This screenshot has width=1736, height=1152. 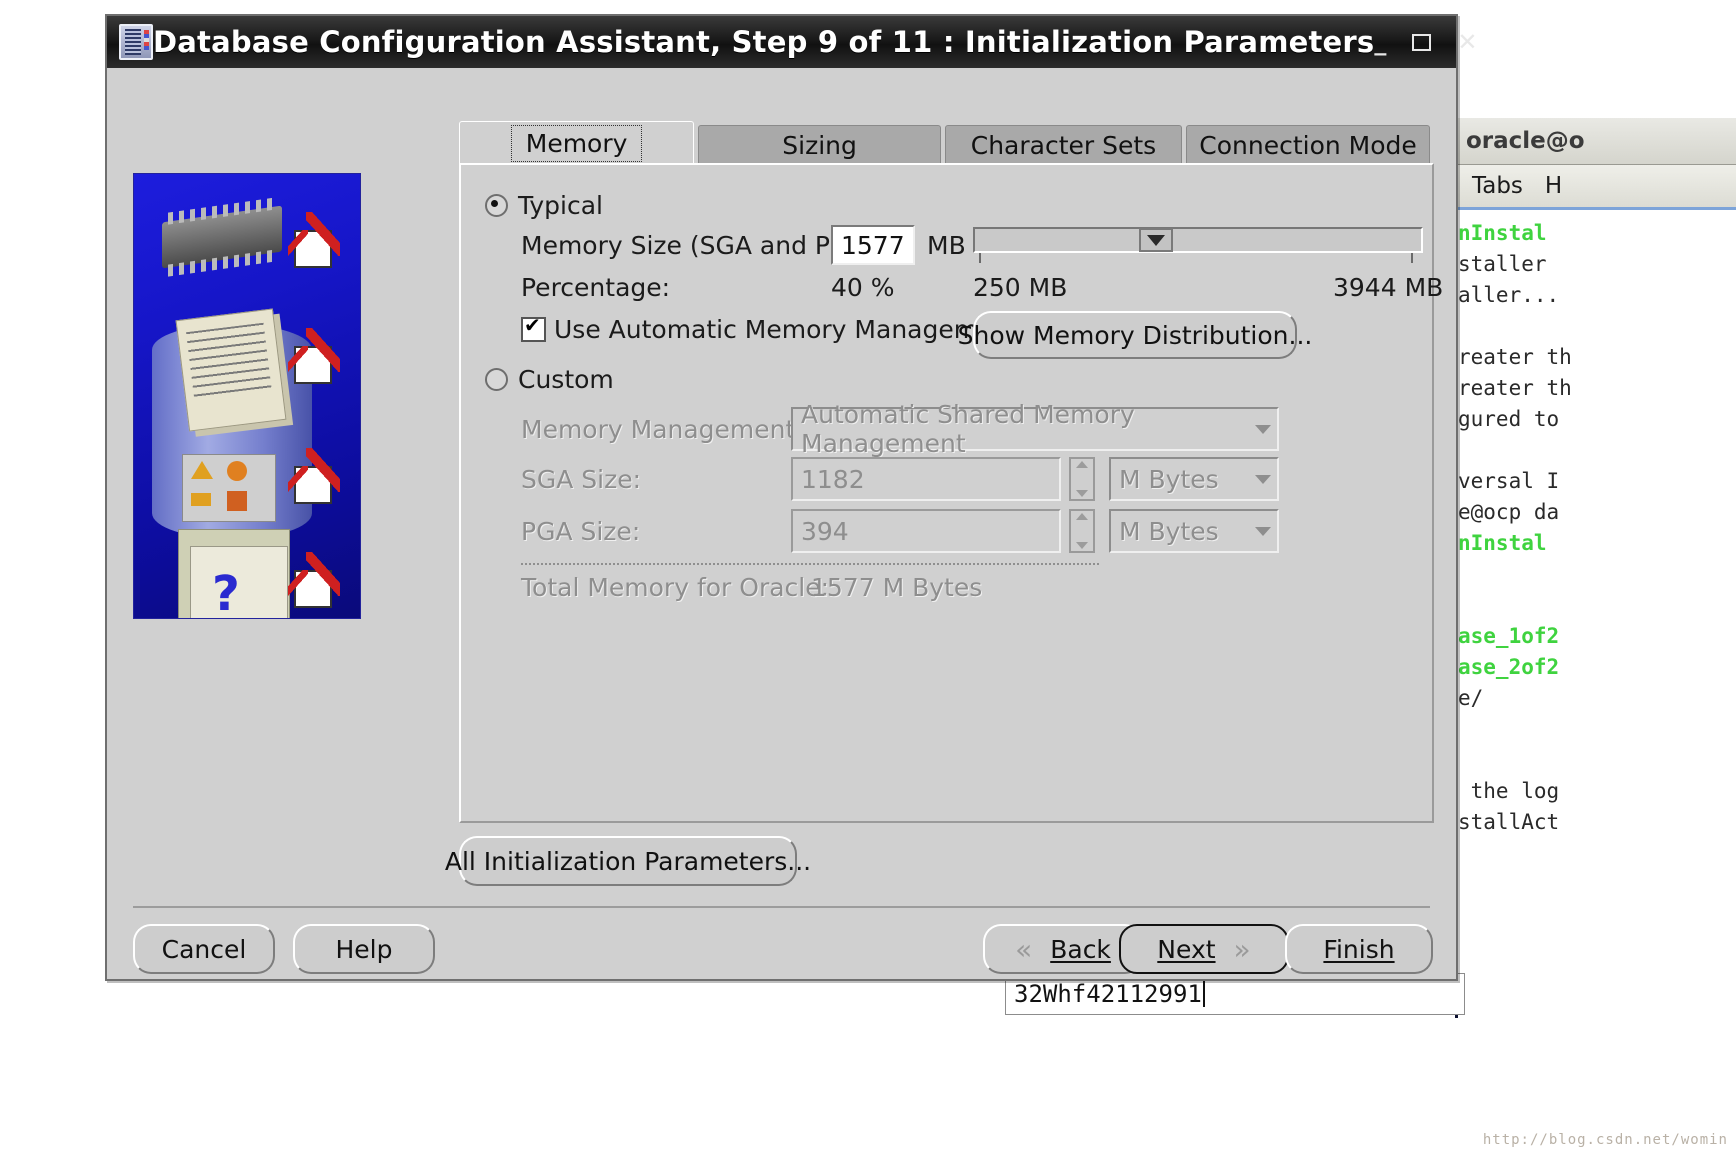 I want to click on cancel-button: Cancel, so click(x=204, y=949).